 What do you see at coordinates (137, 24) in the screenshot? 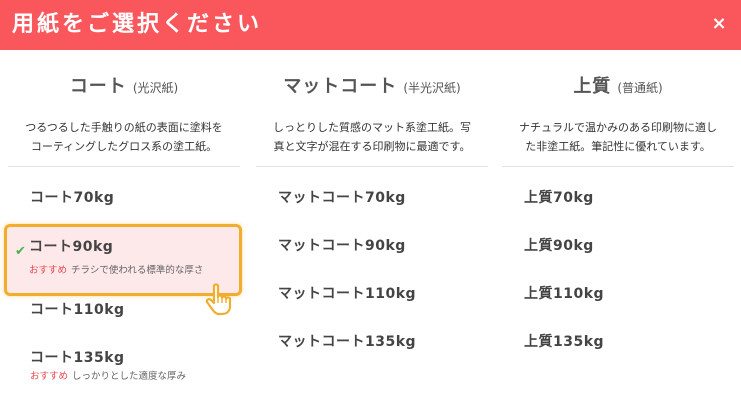
I see `modal-title: 用紙をご選択ください` at bounding box center [137, 24].